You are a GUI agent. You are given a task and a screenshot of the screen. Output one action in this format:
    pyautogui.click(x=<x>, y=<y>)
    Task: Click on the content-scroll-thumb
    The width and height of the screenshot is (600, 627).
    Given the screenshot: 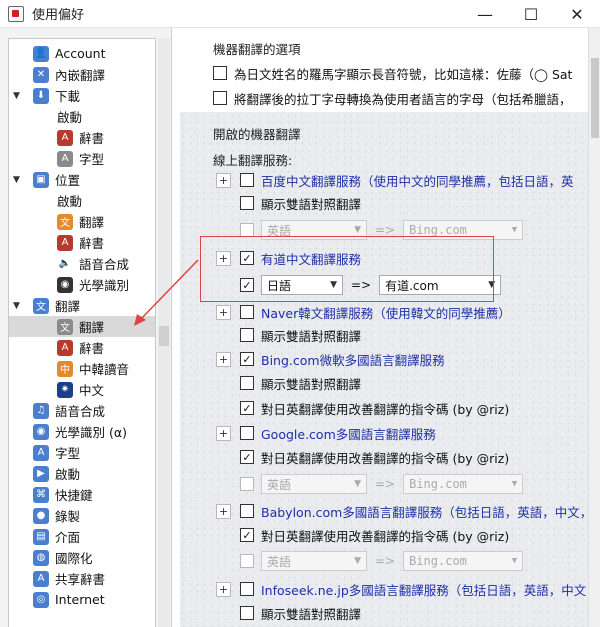 What is the action you would take?
    pyautogui.click(x=595, y=98)
    